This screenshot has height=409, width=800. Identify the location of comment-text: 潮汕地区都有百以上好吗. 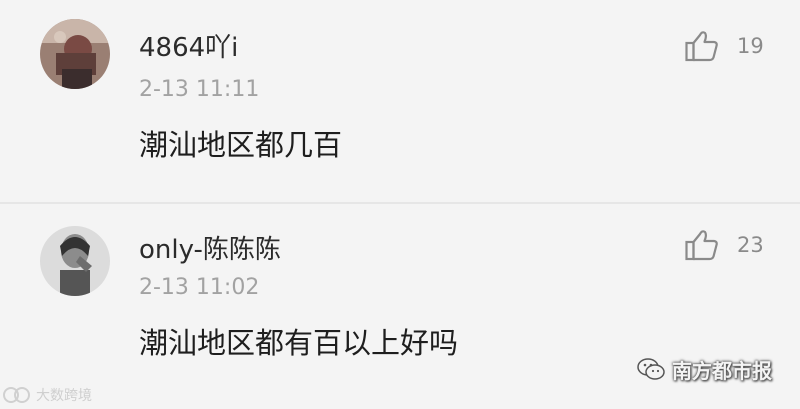
(299, 343).